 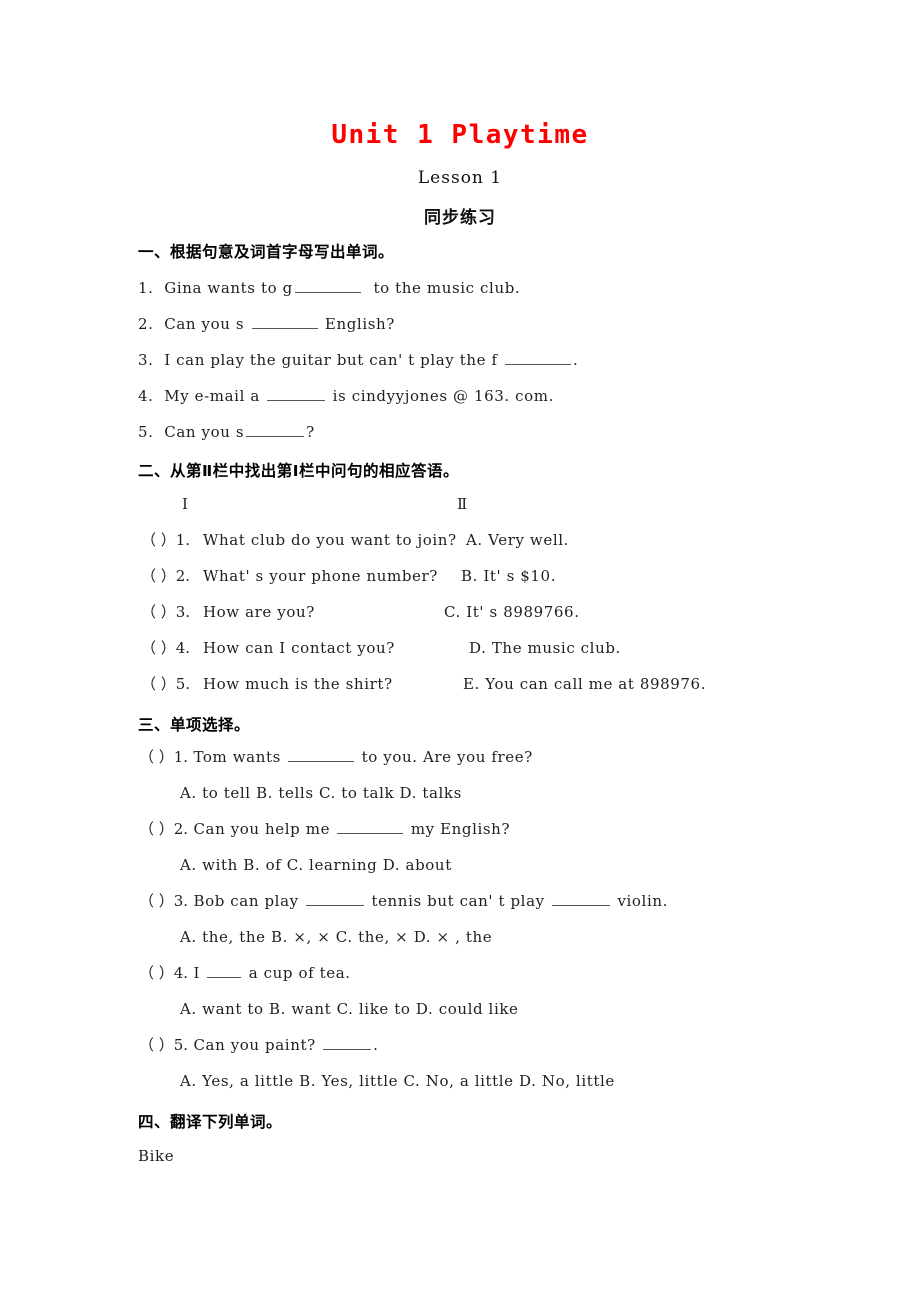 I want to click on lesson-label: Lesson 1, so click(x=460, y=178).